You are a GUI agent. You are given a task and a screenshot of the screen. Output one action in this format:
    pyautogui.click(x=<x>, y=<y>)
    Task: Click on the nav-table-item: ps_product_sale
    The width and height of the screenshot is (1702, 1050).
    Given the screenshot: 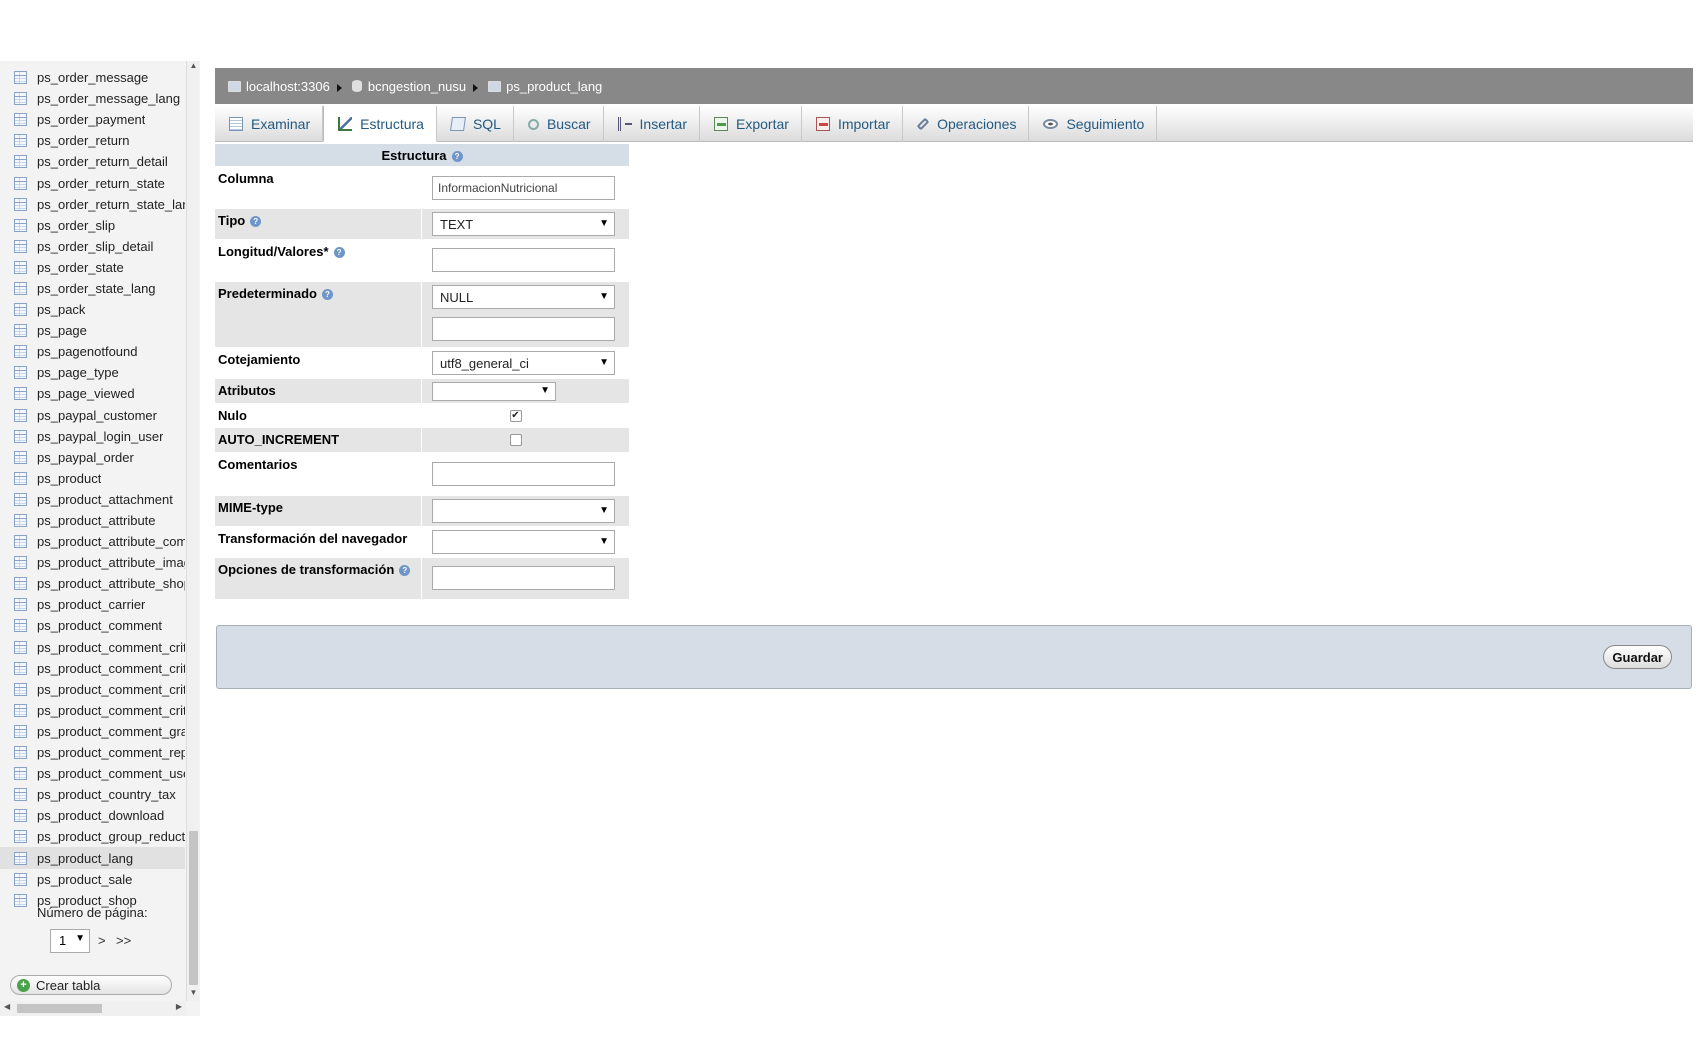 What is the action you would take?
    pyautogui.click(x=92, y=879)
    